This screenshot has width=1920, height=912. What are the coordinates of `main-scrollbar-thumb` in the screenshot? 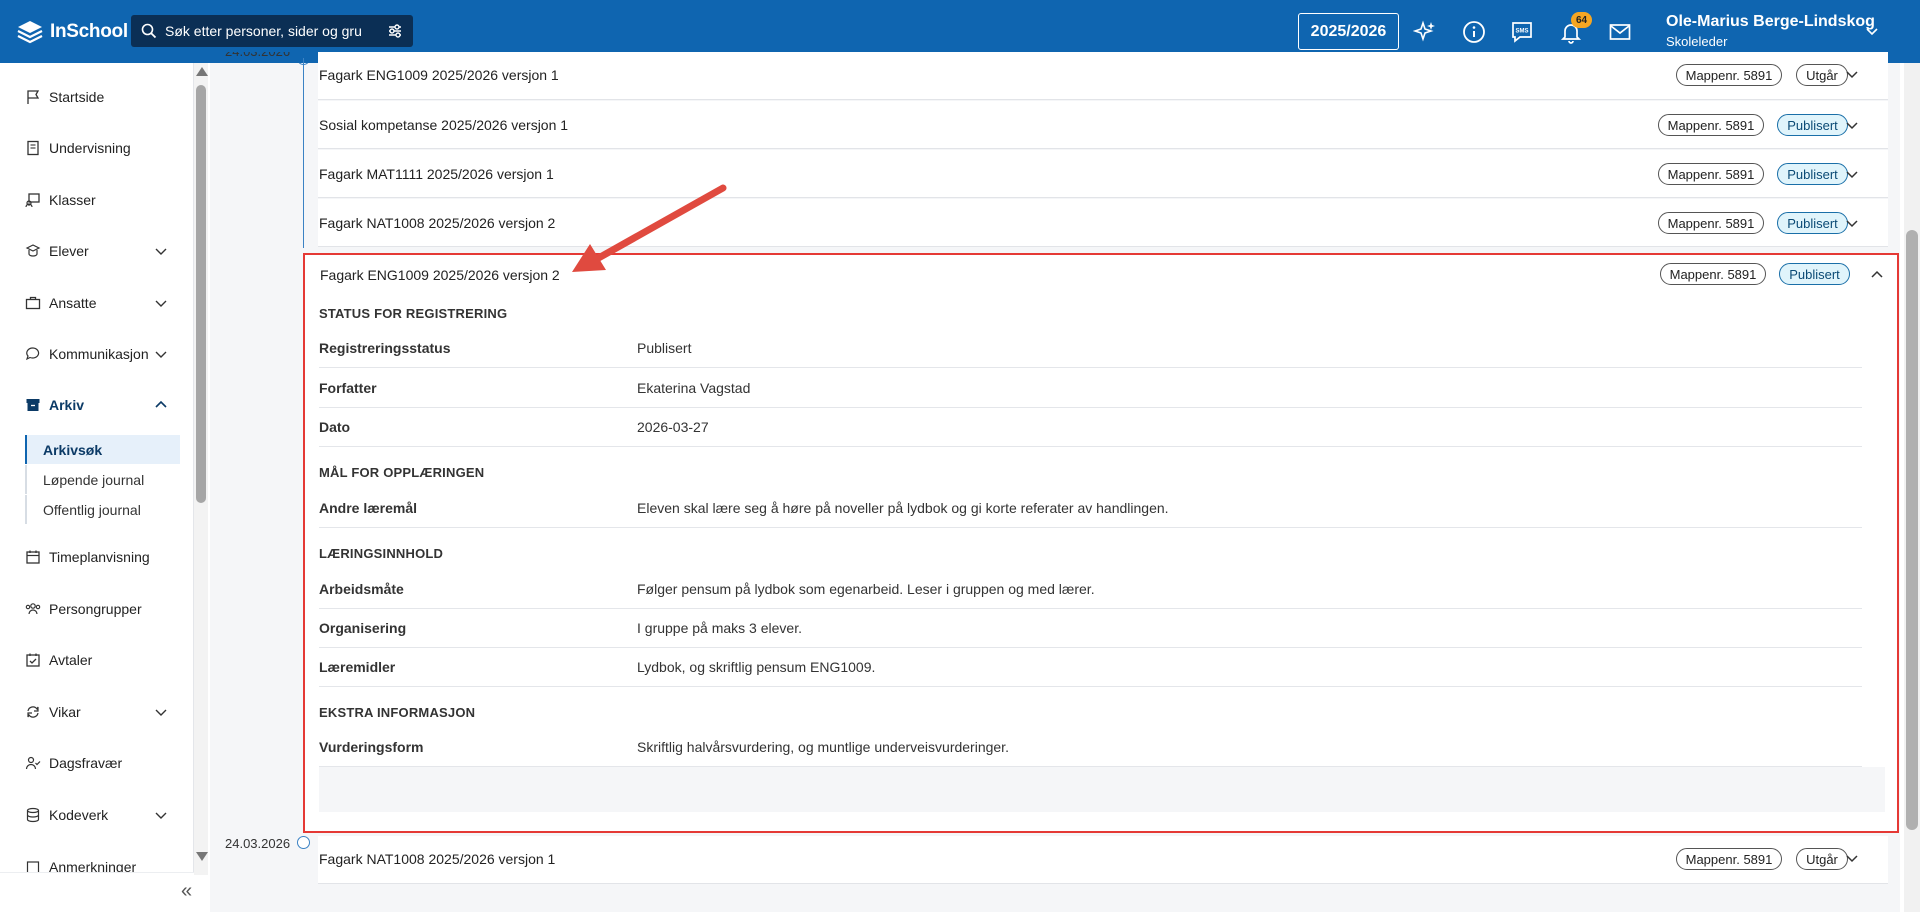 It's located at (1912, 530).